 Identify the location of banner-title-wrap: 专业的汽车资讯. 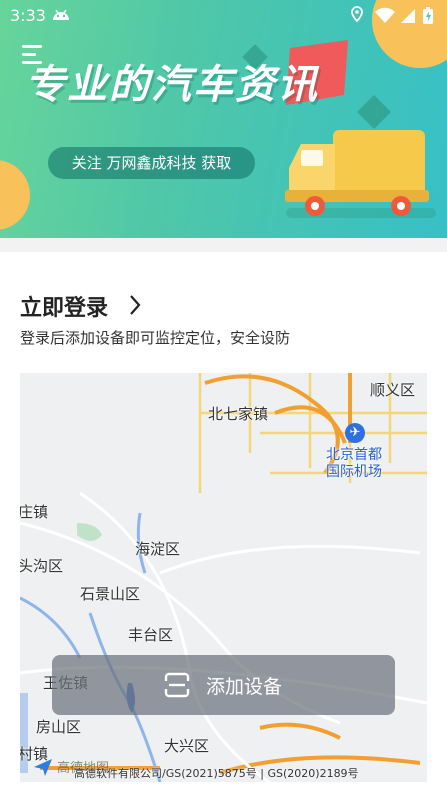
(172, 81).